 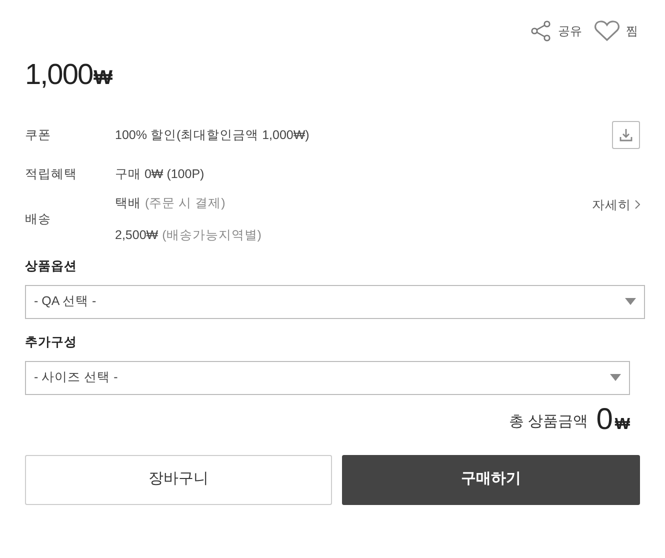 I want to click on info-label: 배송, so click(x=38, y=219).